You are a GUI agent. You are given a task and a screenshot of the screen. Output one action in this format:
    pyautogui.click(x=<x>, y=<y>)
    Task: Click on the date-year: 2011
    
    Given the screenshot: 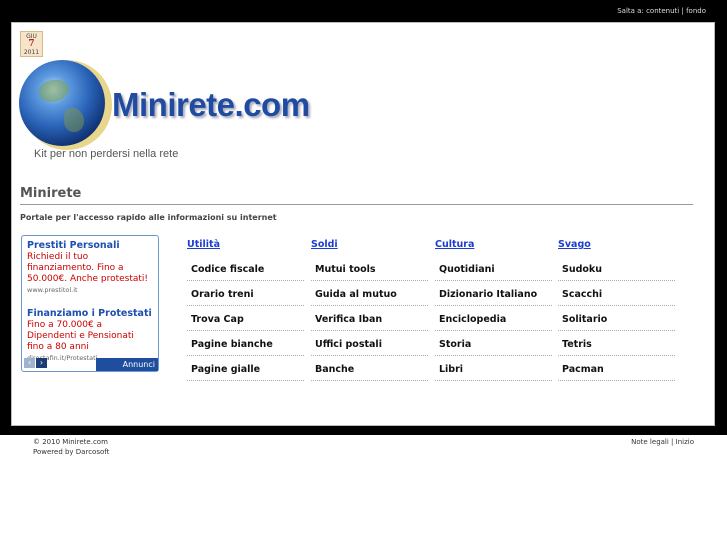 What is the action you would take?
    pyautogui.click(x=31, y=52)
    